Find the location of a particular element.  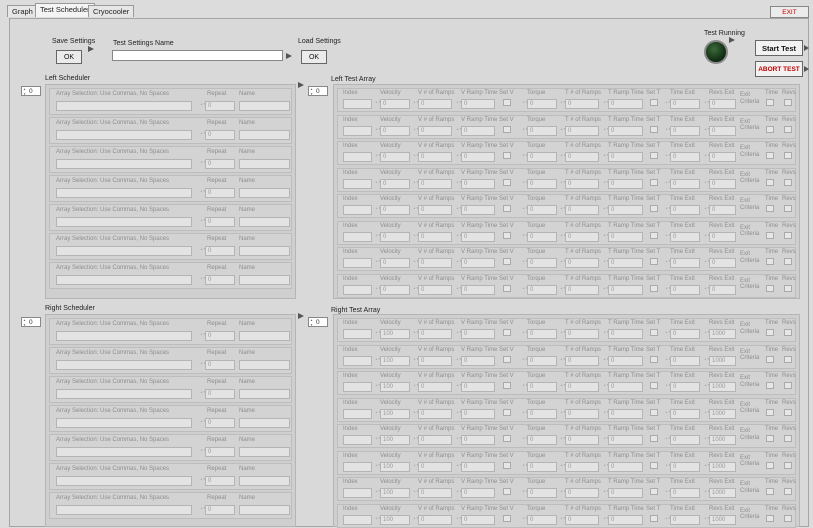

tab-test-scheduler: Test Scheduler is located at coordinates (65, 10).